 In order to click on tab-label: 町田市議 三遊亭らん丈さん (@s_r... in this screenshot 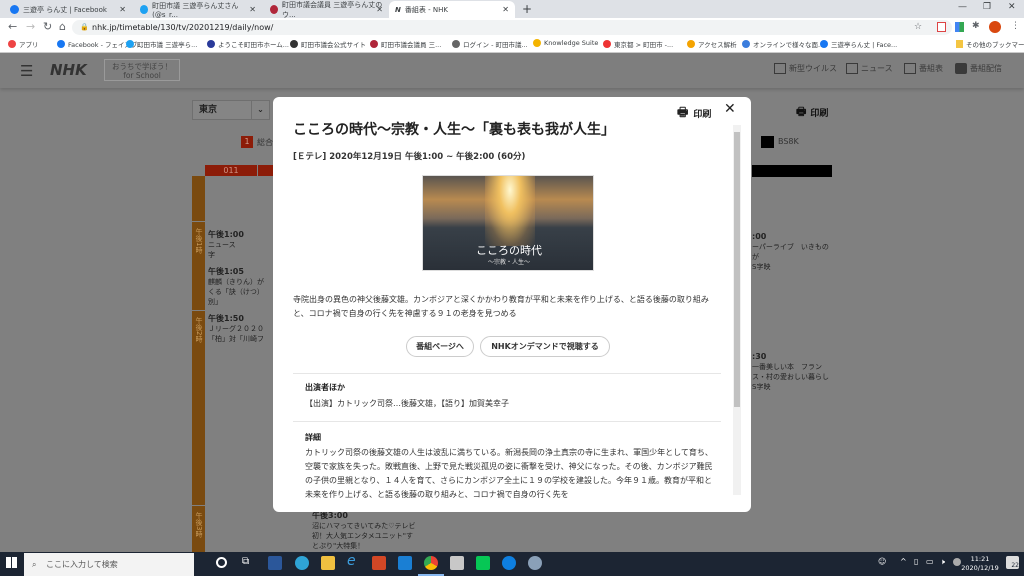, I will do `click(195, 10)`.